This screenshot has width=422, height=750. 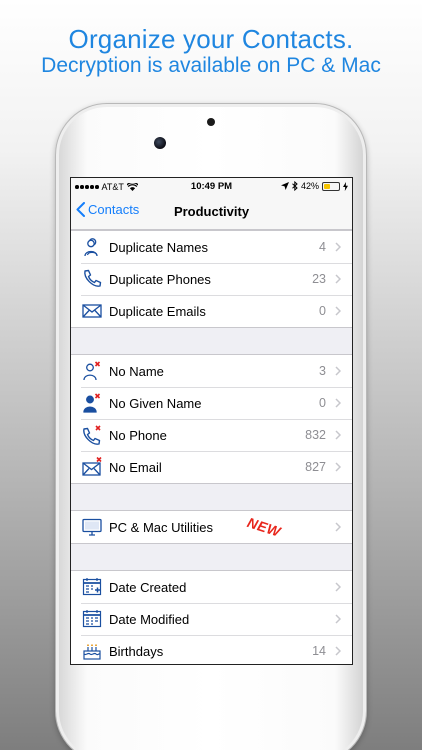 I want to click on list-item-duplicate-emails: Duplicate Emails 0, so click(x=211, y=311).